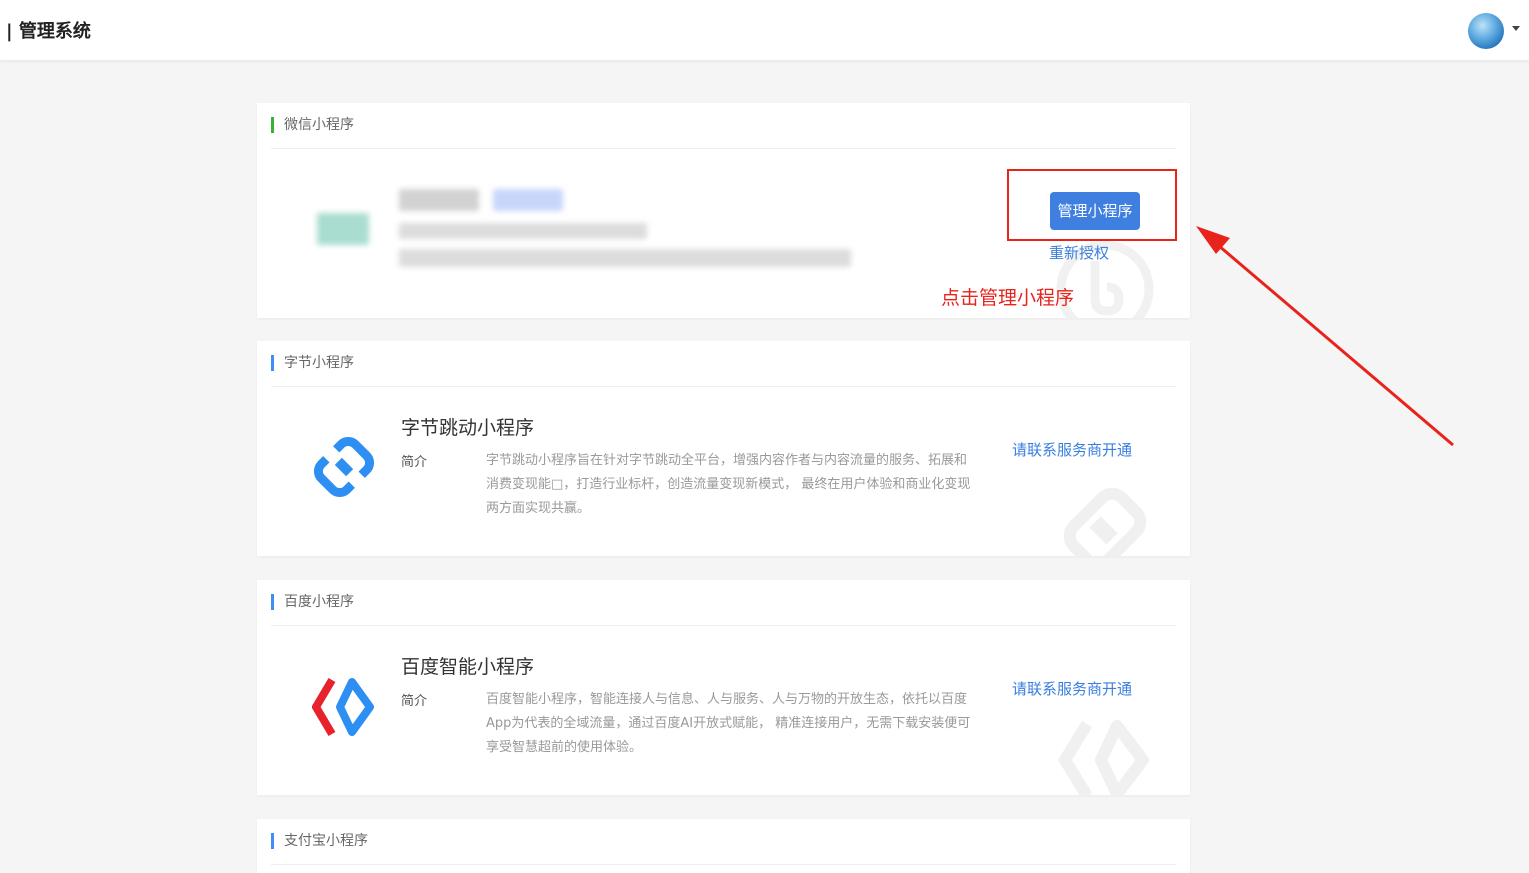 This screenshot has width=1529, height=873. I want to click on bytedance-logo-icon, so click(344, 467).